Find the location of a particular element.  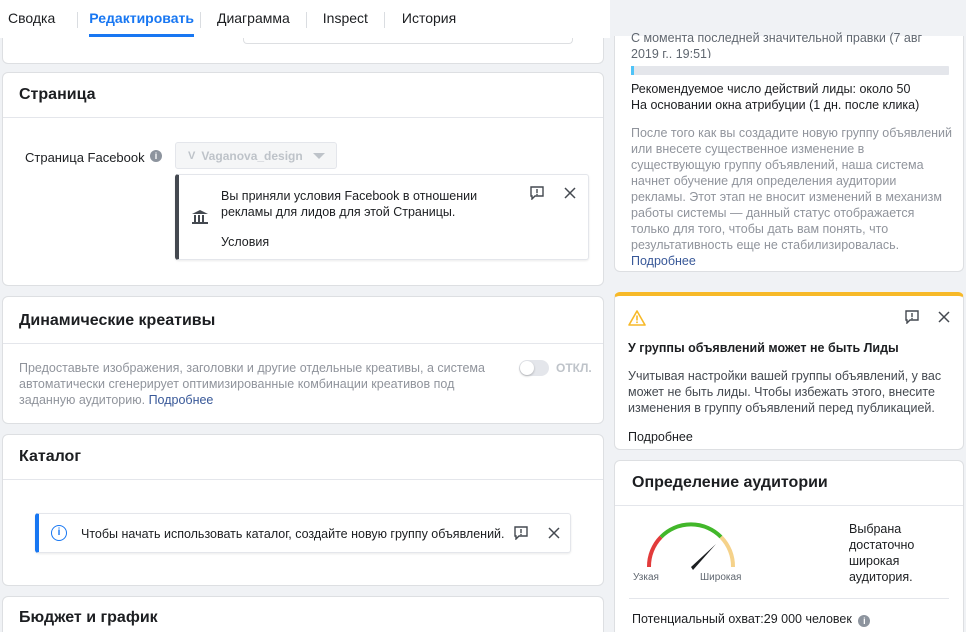

info-circle-icon: i is located at coordinates (59, 533).